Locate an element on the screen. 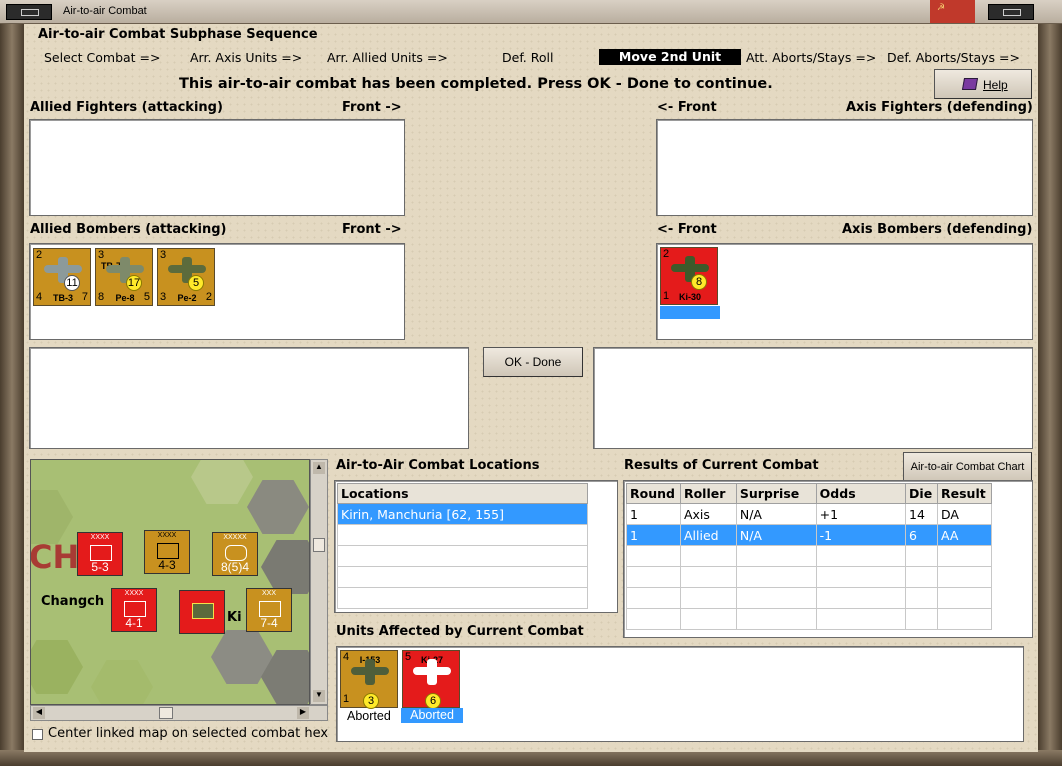 This screenshot has width=1062, height=766. axis-fighters-panel is located at coordinates (844, 167).